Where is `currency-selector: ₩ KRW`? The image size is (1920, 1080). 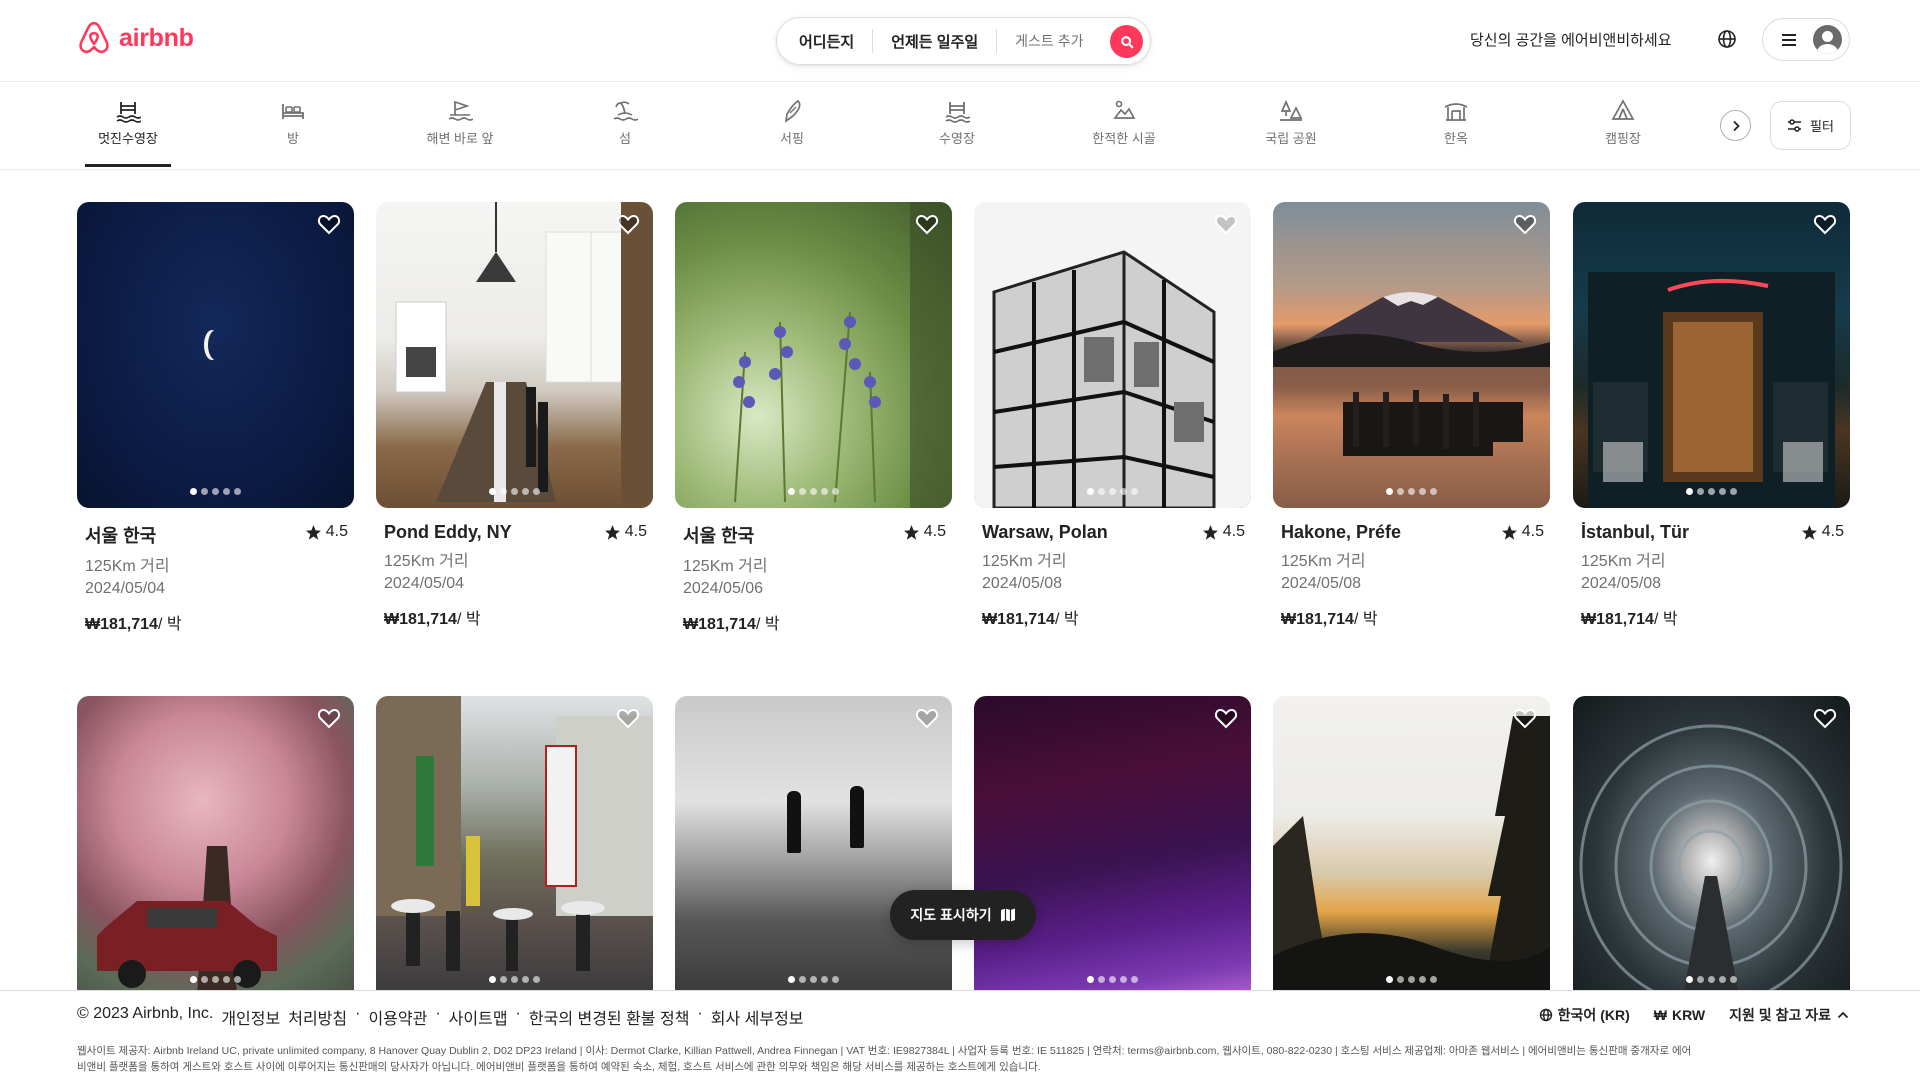 currency-selector: ₩ KRW is located at coordinates (1679, 1015).